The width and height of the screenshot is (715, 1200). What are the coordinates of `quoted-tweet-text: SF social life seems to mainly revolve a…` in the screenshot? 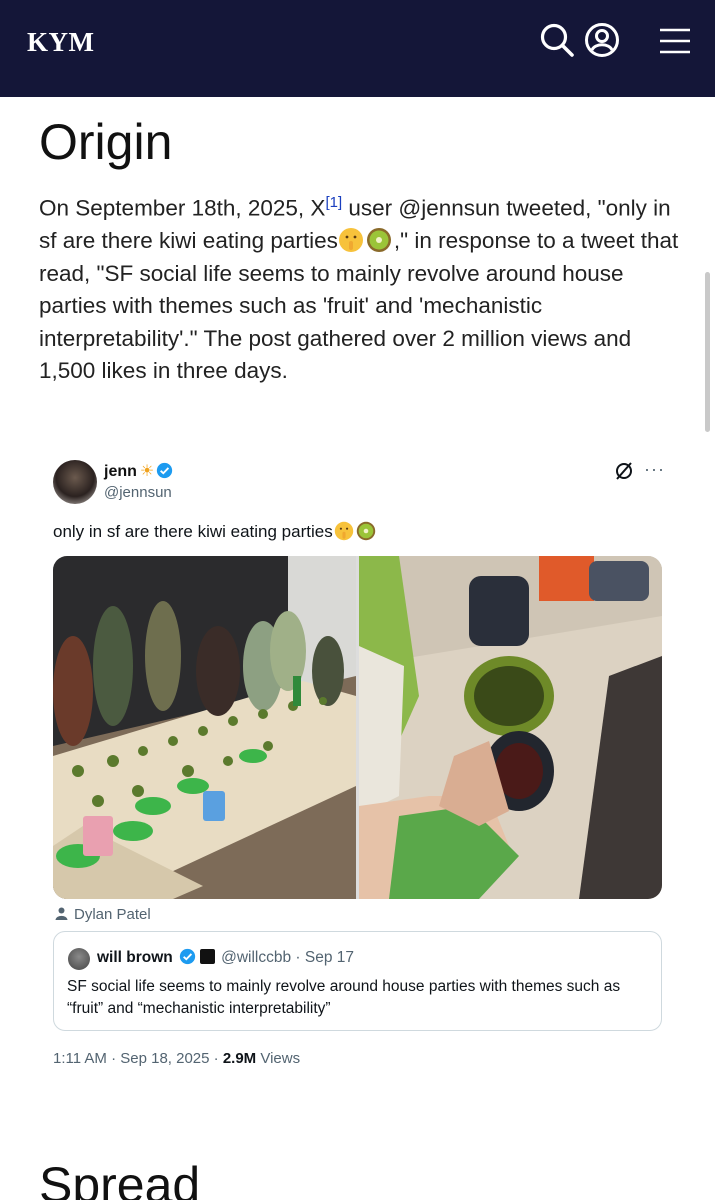 It's located at (344, 997).